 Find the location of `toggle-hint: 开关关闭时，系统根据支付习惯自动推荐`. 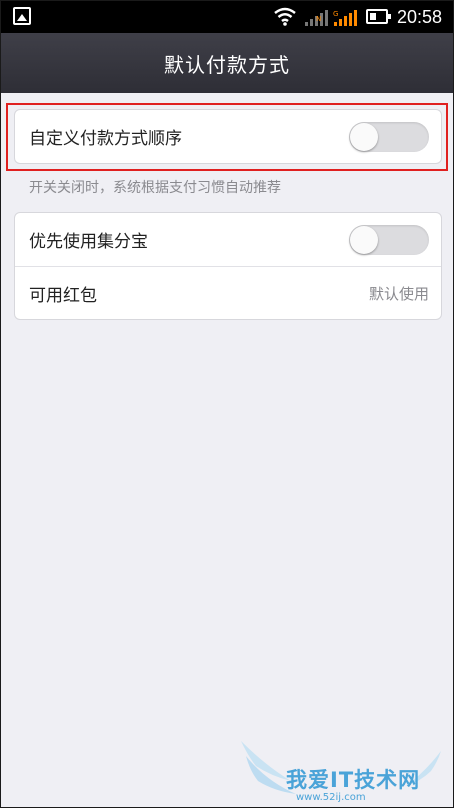

toggle-hint: 开关关闭时，系统根据支付习惯自动推荐 is located at coordinates (155, 188).